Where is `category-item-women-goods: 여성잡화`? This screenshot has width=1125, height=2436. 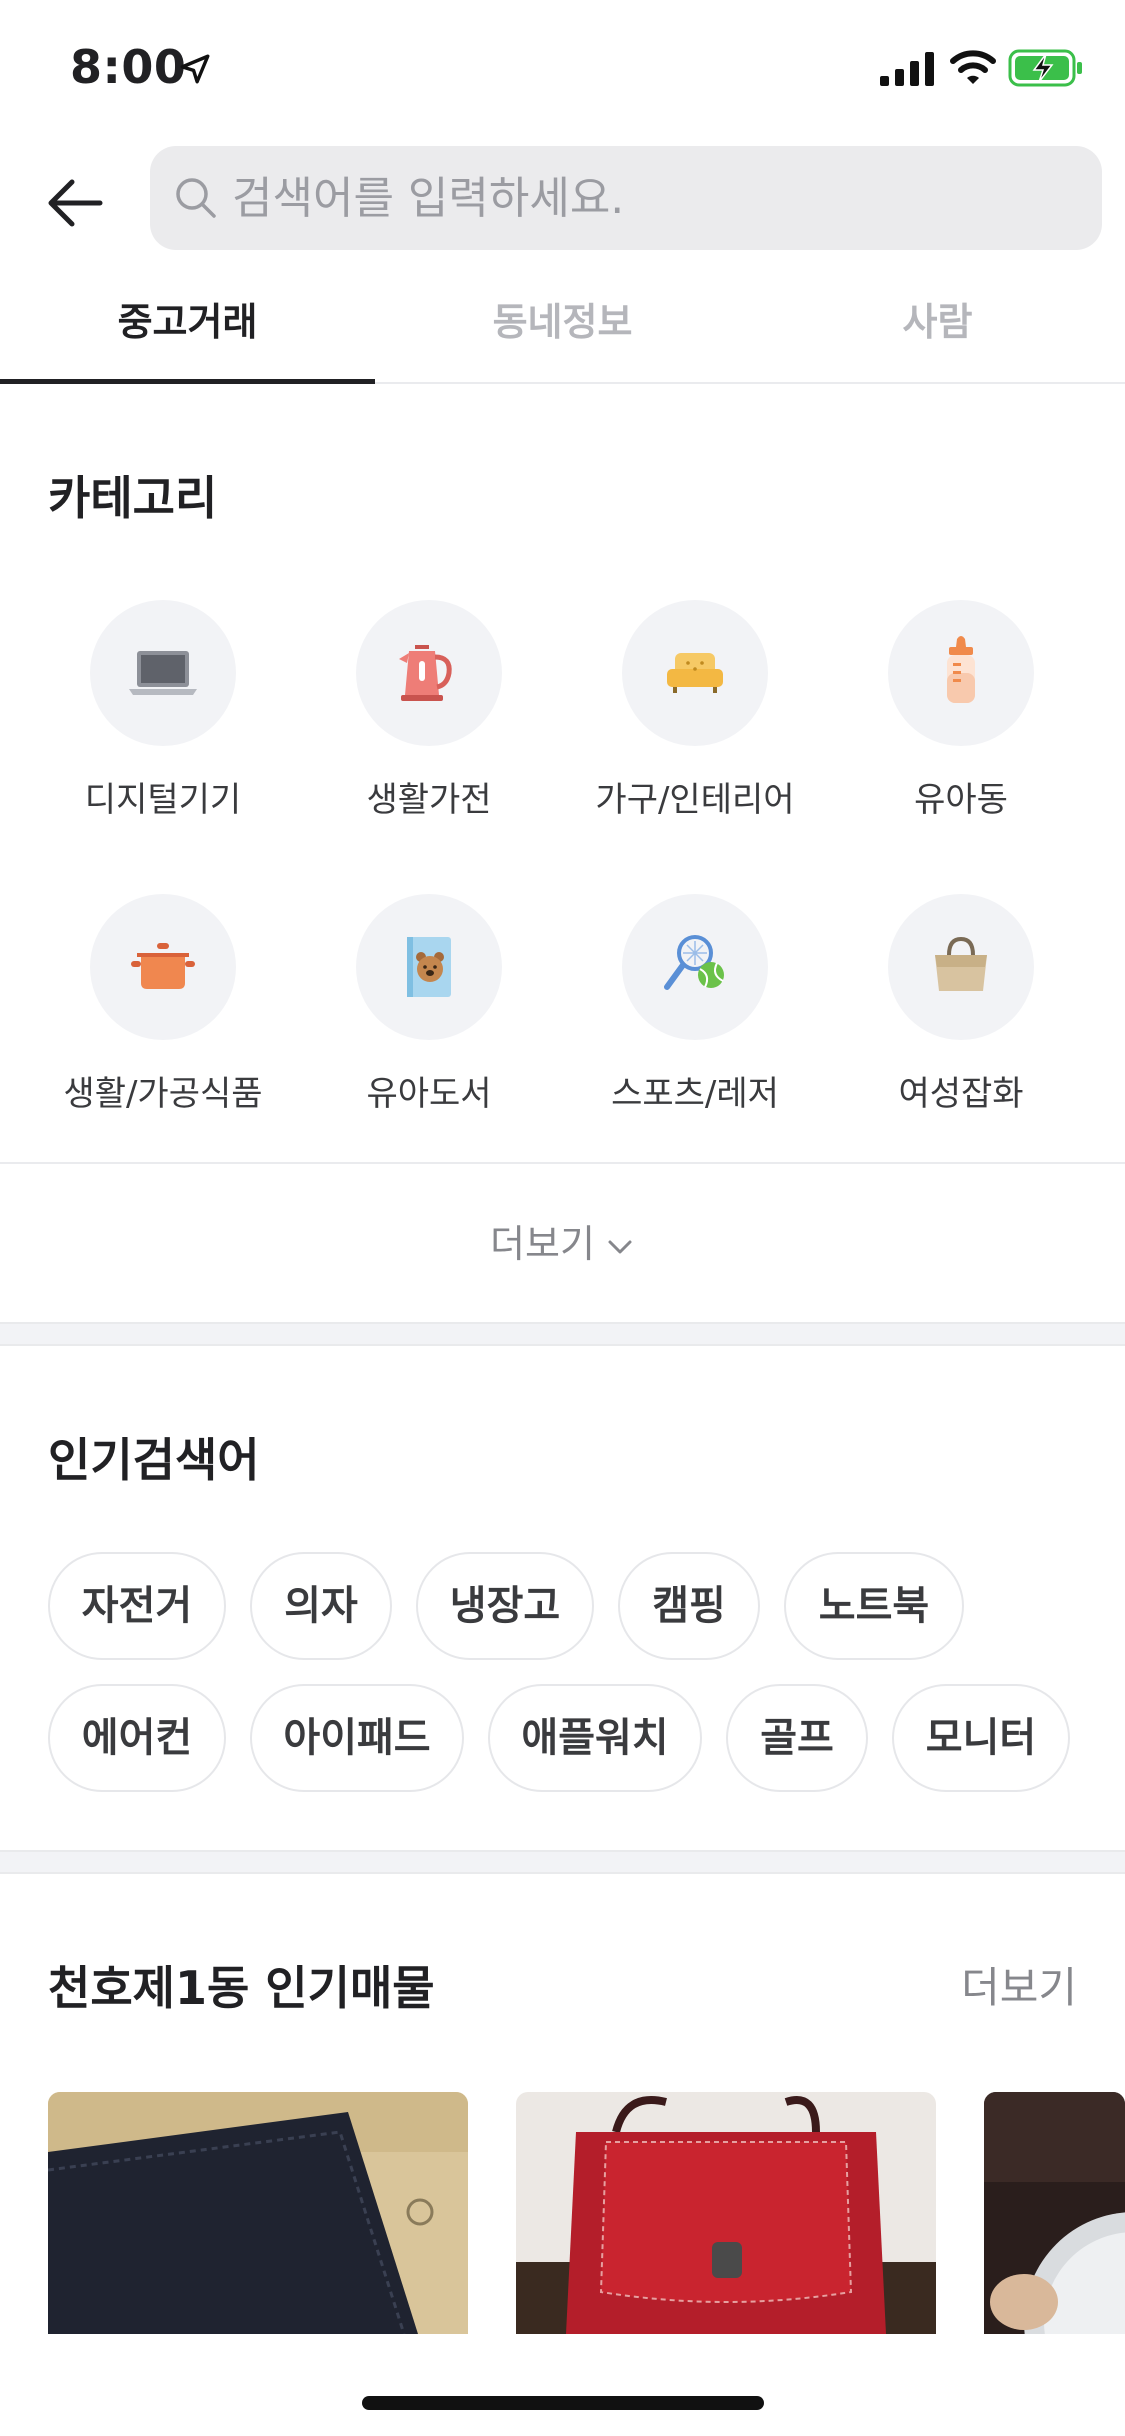
category-item-women-goods: 여성잡화 is located at coordinates (961, 1004).